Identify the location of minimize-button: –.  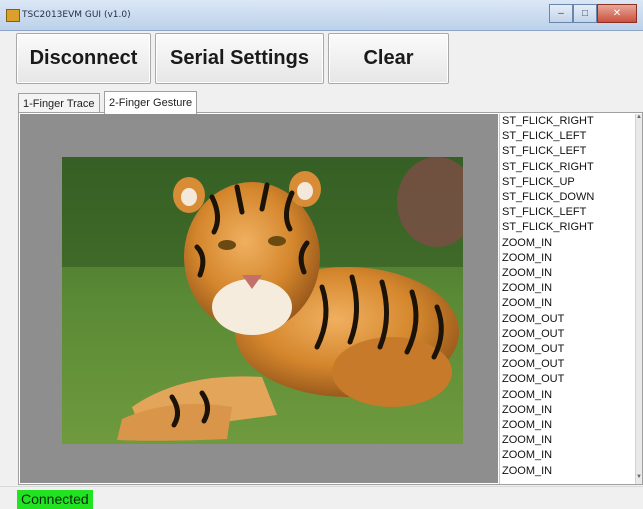
(561, 13).